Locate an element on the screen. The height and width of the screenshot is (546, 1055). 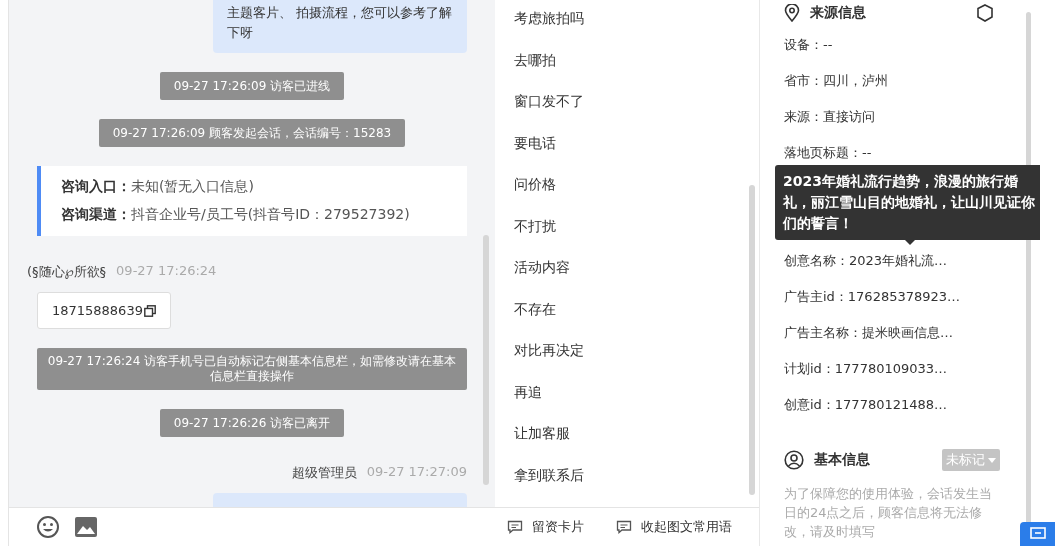
quick-reply-item: 让加客服 is located at coordinates (626, 443).